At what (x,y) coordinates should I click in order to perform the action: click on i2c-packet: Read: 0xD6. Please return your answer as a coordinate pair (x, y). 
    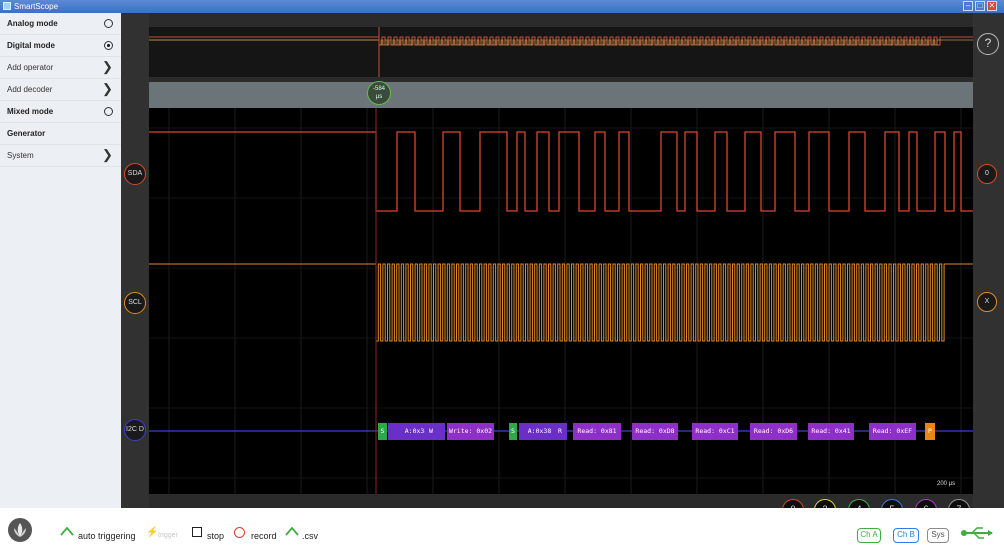
    Looking at the image, I should click on (773, 431).